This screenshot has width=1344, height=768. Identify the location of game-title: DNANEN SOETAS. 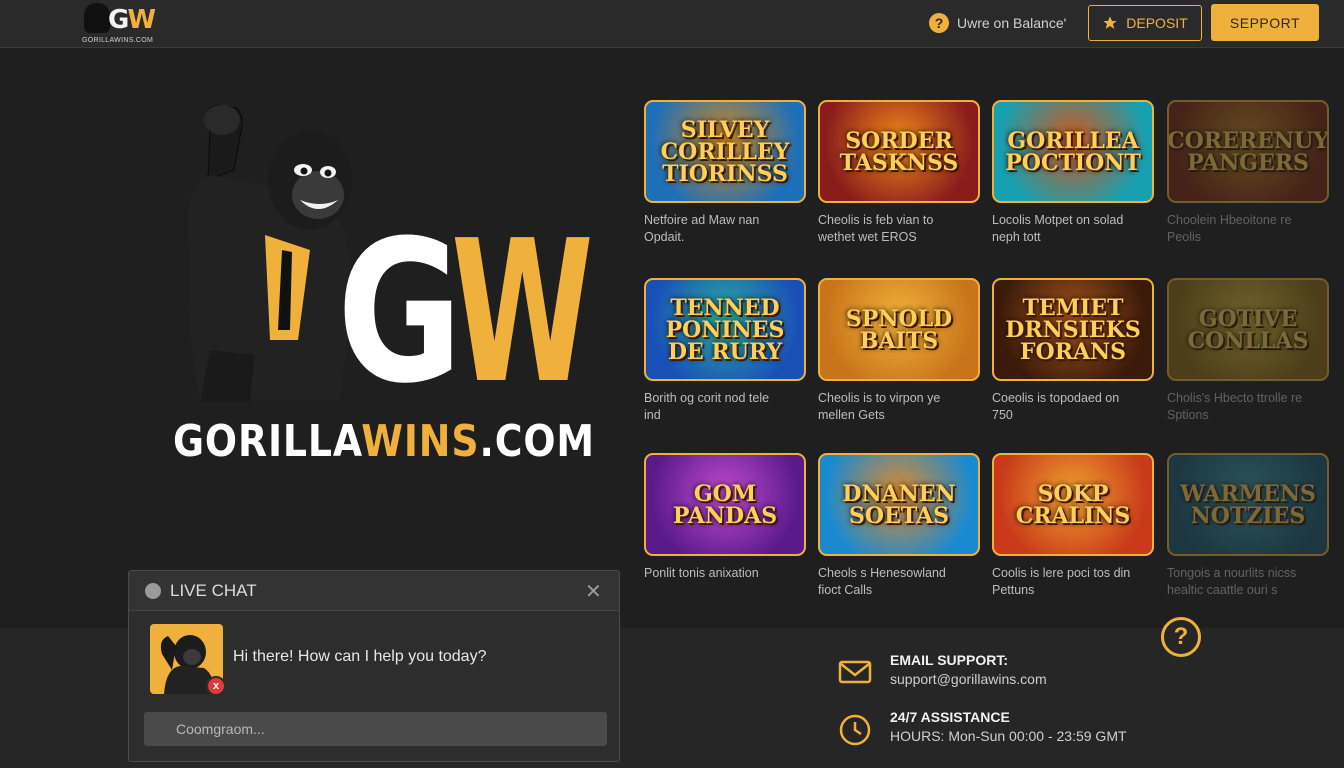
(899, 504).